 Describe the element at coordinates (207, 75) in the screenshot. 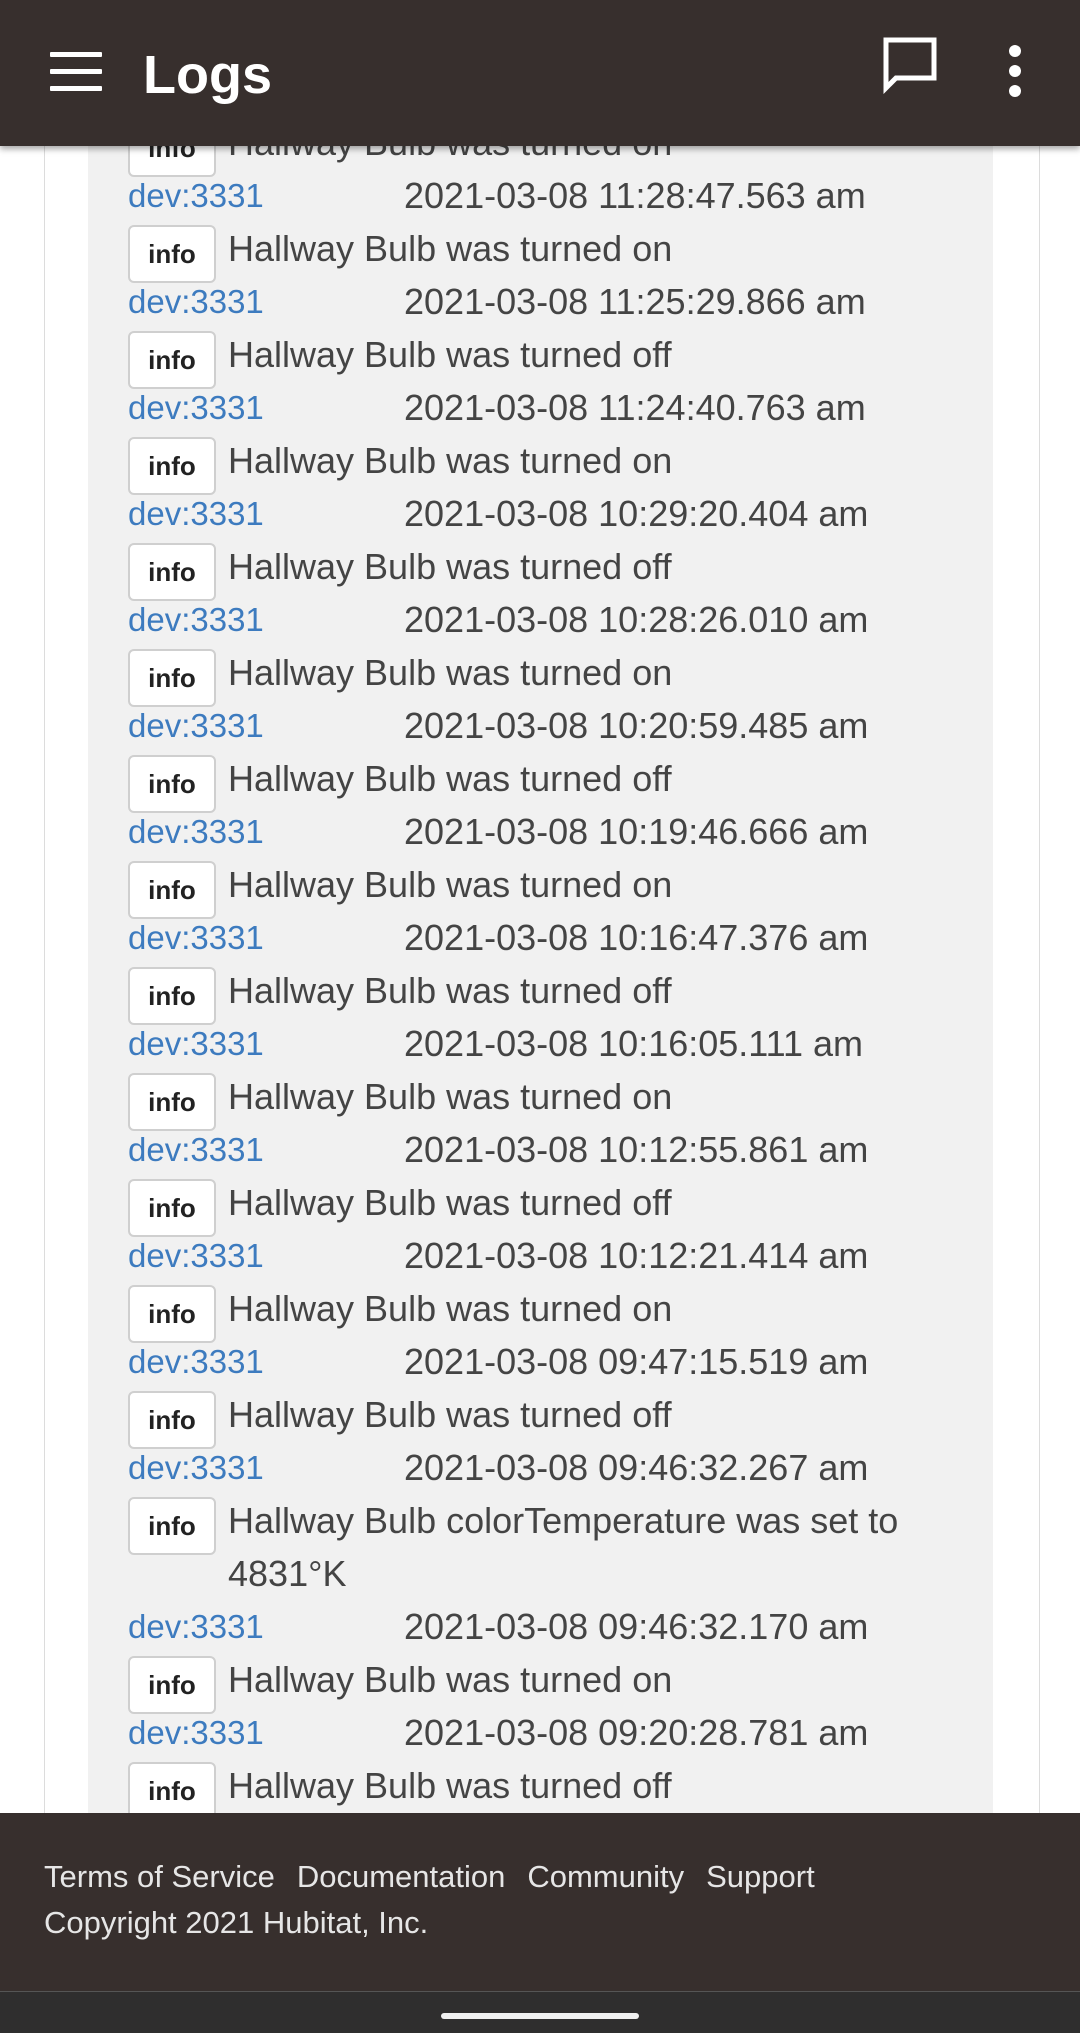

I see `page-title: Logs` at that location.